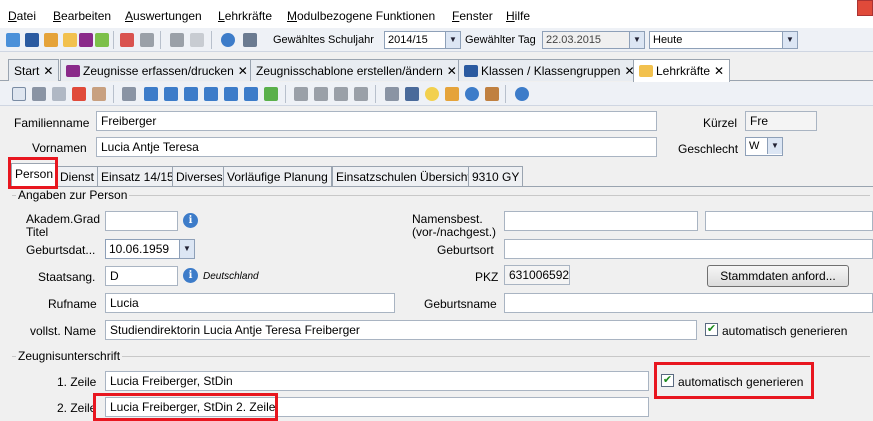  What do you see at coordinates (141, 221) in the screenshot?
I see `akadem-field` at bounding box center [141, 221].